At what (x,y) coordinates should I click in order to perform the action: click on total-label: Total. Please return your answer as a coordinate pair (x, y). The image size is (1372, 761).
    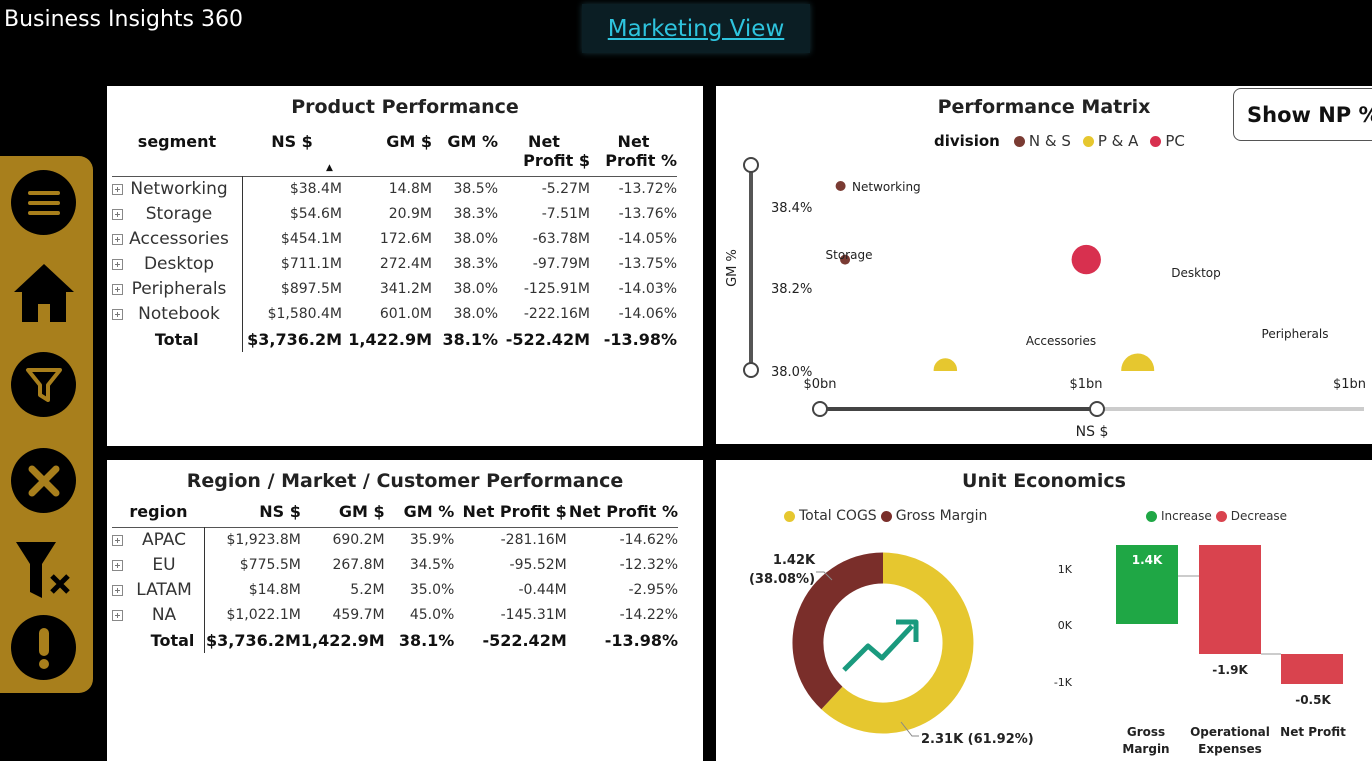
    Looking at the image, I should click on (177, 339).